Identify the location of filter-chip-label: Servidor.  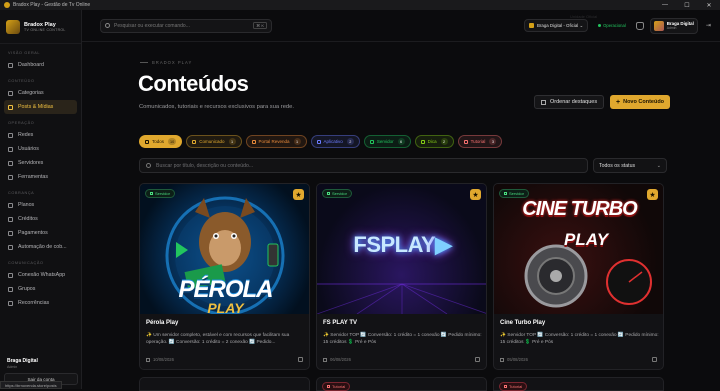
(385, 141).